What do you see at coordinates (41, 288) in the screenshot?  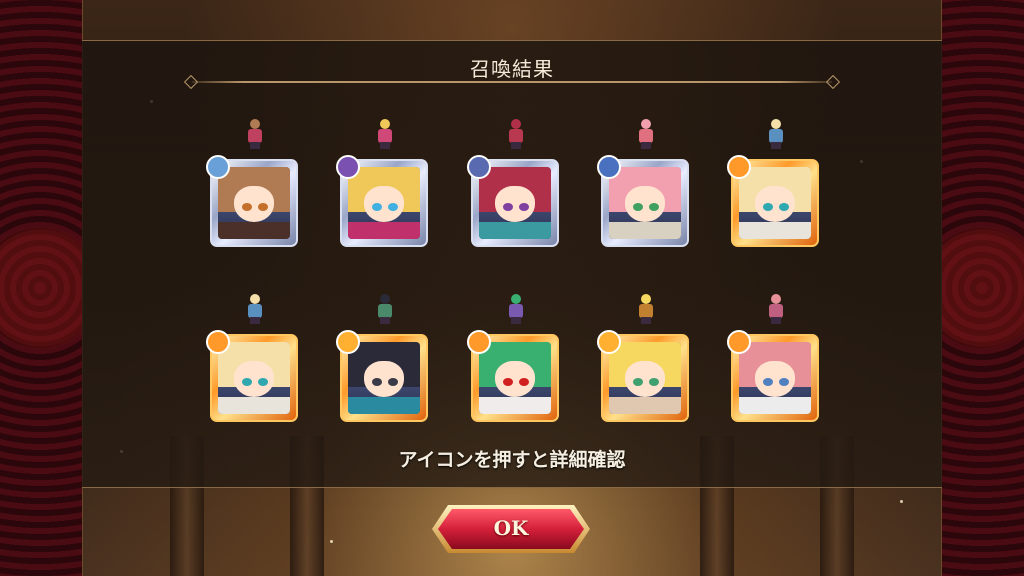 I see `ornament-left` at bounding box center [41, 288].